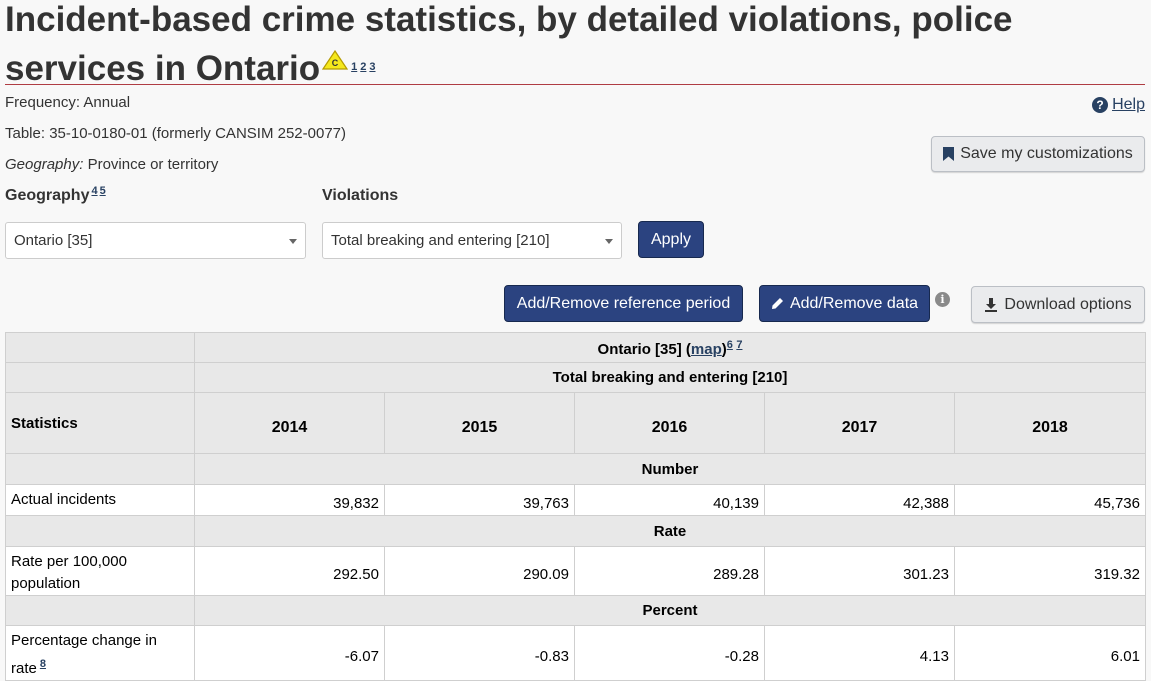 Image resolution: width=1151 pixels, height=681 pixels. I want to click on section-heading-number: Number, so click(670, 469).